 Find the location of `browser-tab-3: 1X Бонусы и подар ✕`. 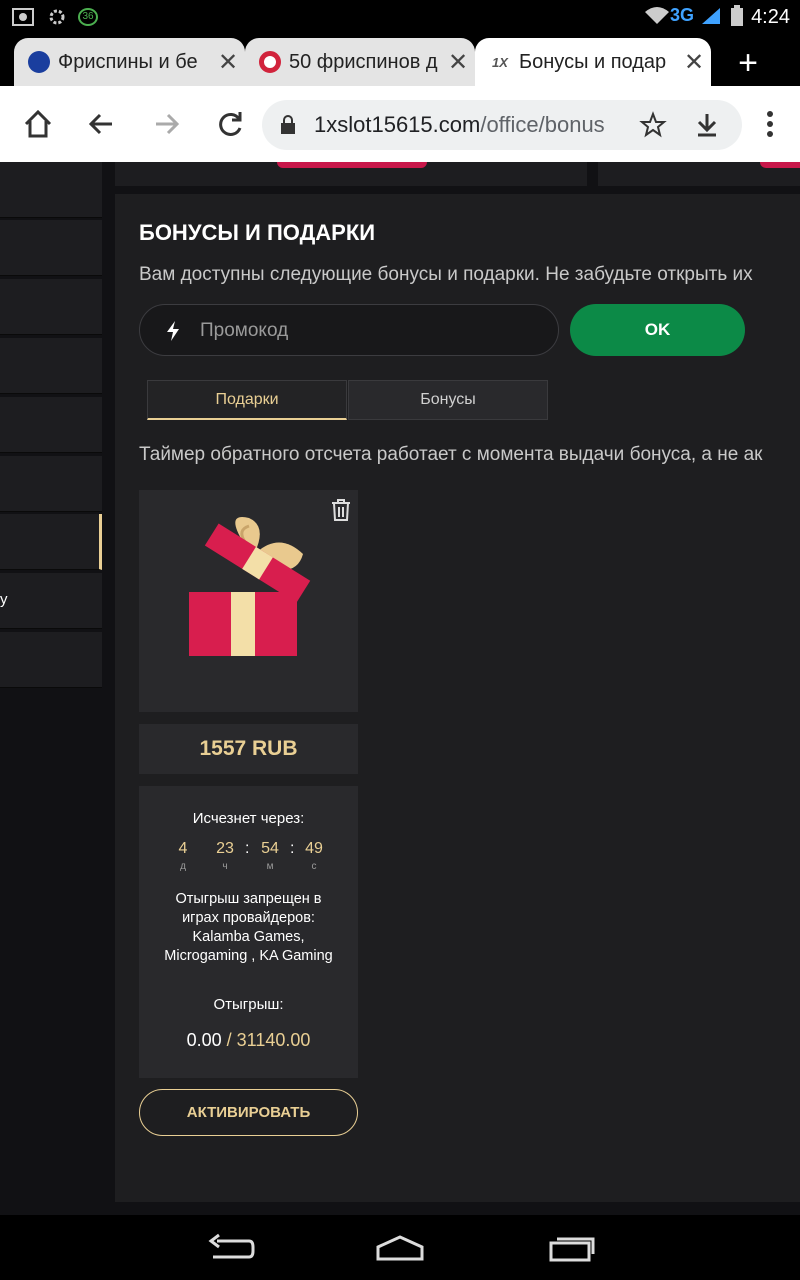

browser-tab-3: 1X Бонусы и подар ✕ is located at coordinates (593, 62).